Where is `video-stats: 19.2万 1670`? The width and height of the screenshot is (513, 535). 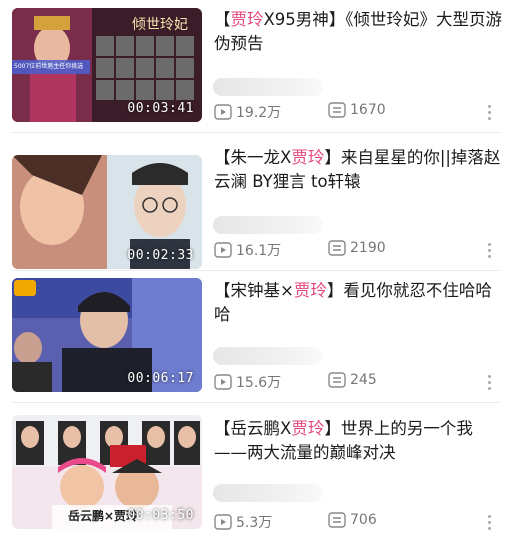
video-stats: 19.2万 1670 is located at coordinates (359, 112).